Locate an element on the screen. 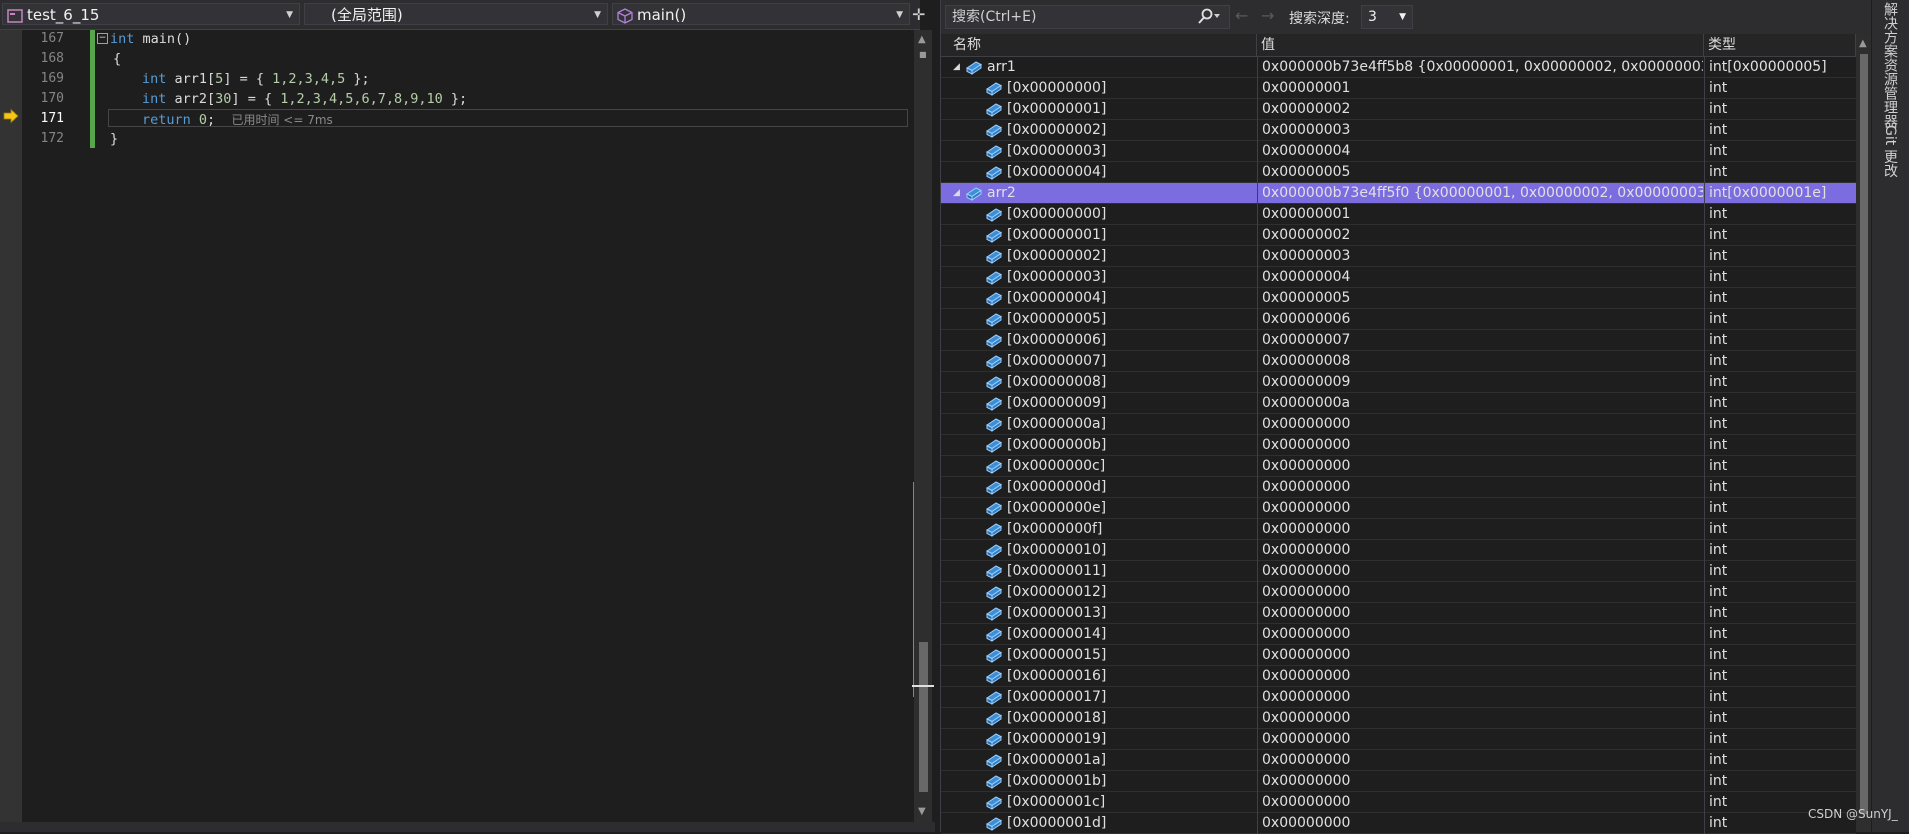 The width and height of the screenshot is (1909, 834). name-cell: [0x00000001] is located at coordinates (1098, 109).